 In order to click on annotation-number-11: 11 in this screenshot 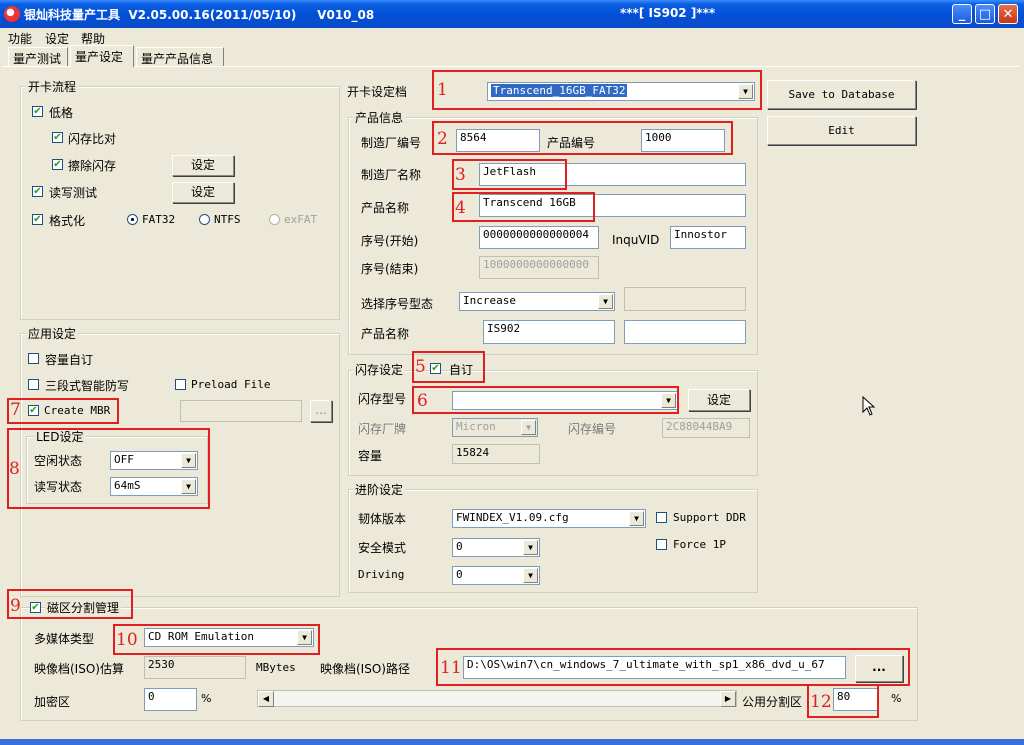, I will do `click(451, 668)`.